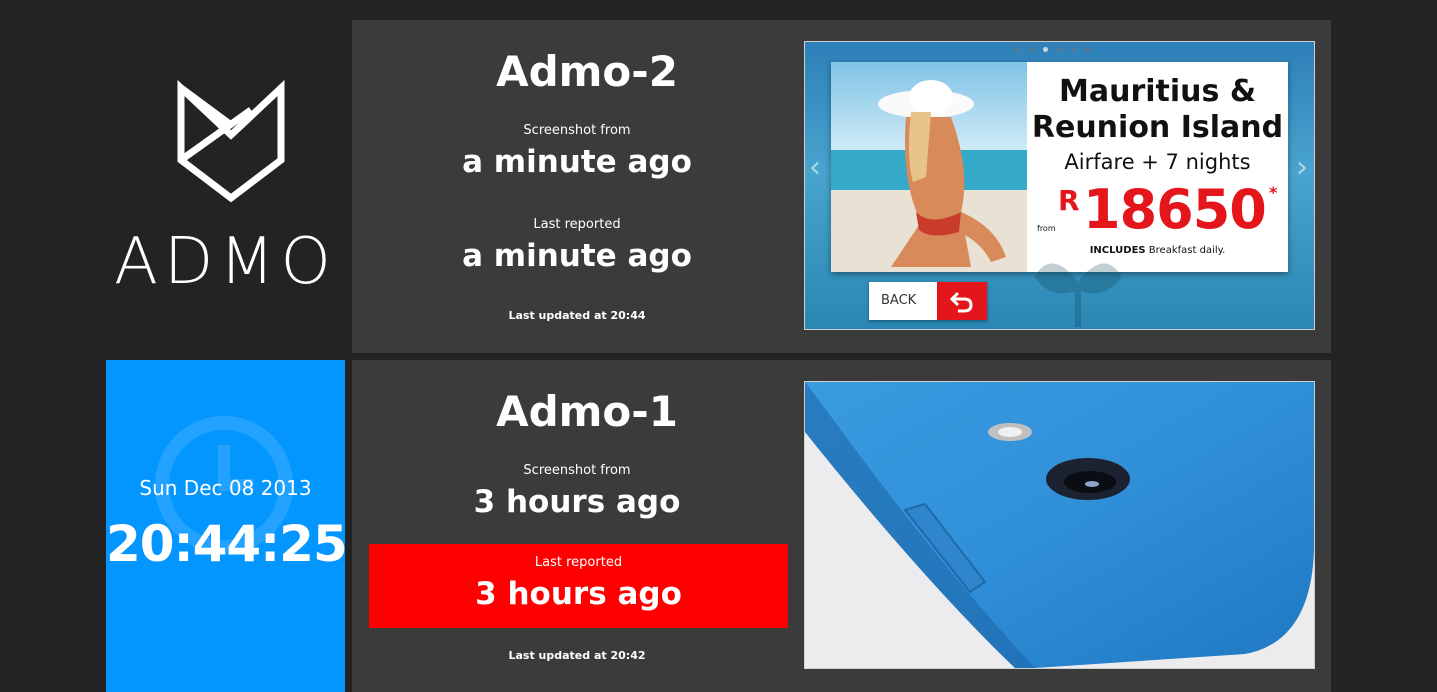 The height and width of the screenshot is (692, 1437). What do you see at coordinates (578, 594) in the screenshot?
I see `reported-time: 3 hours ago` at bounding box center [578, 594].